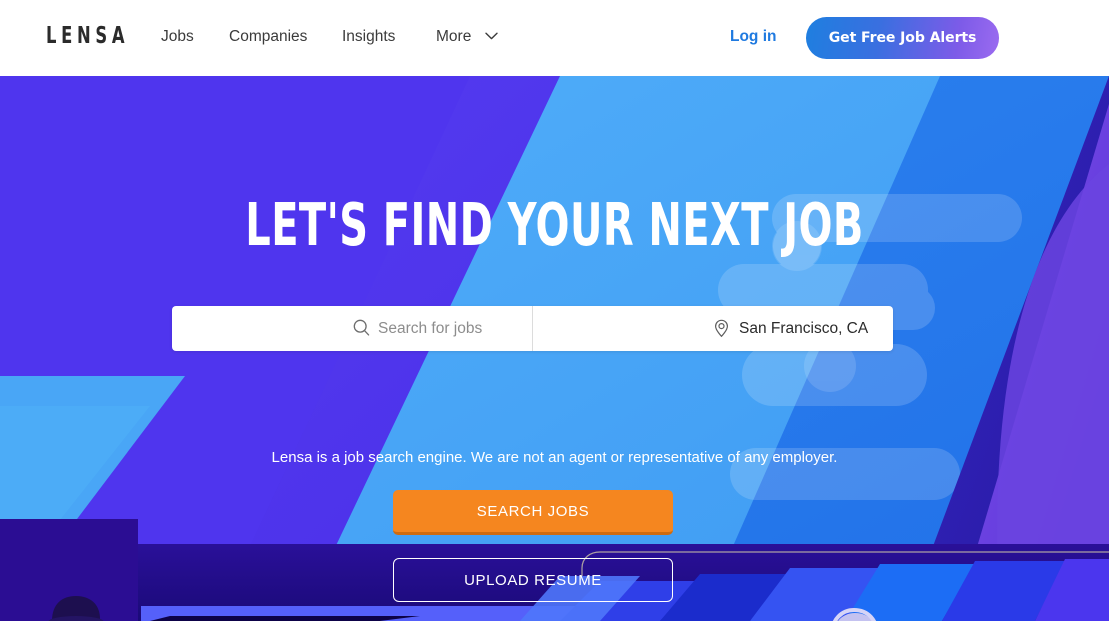 This screenshot has width=1109, height=621. Describe the element at coordinates (268, 37) in the screenshot. I see `nav-item-companies: Companies` at that location.